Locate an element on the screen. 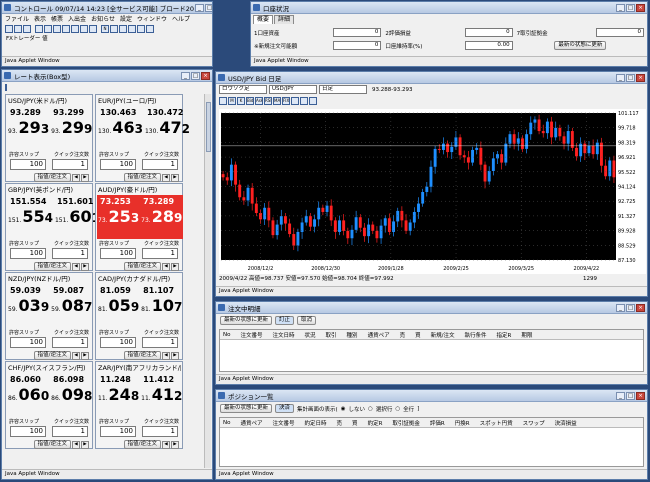  column-header: スポット円貨 is located at coordinates (496, 423).